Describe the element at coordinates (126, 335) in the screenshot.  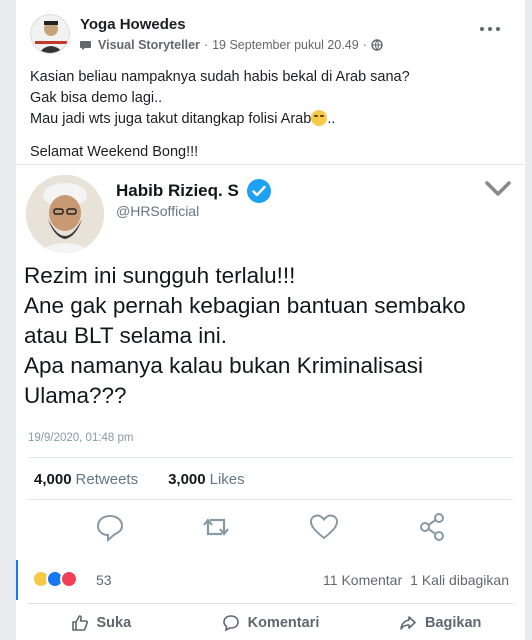
I see `tweet-line: atau BLT selama ini.` at that location.